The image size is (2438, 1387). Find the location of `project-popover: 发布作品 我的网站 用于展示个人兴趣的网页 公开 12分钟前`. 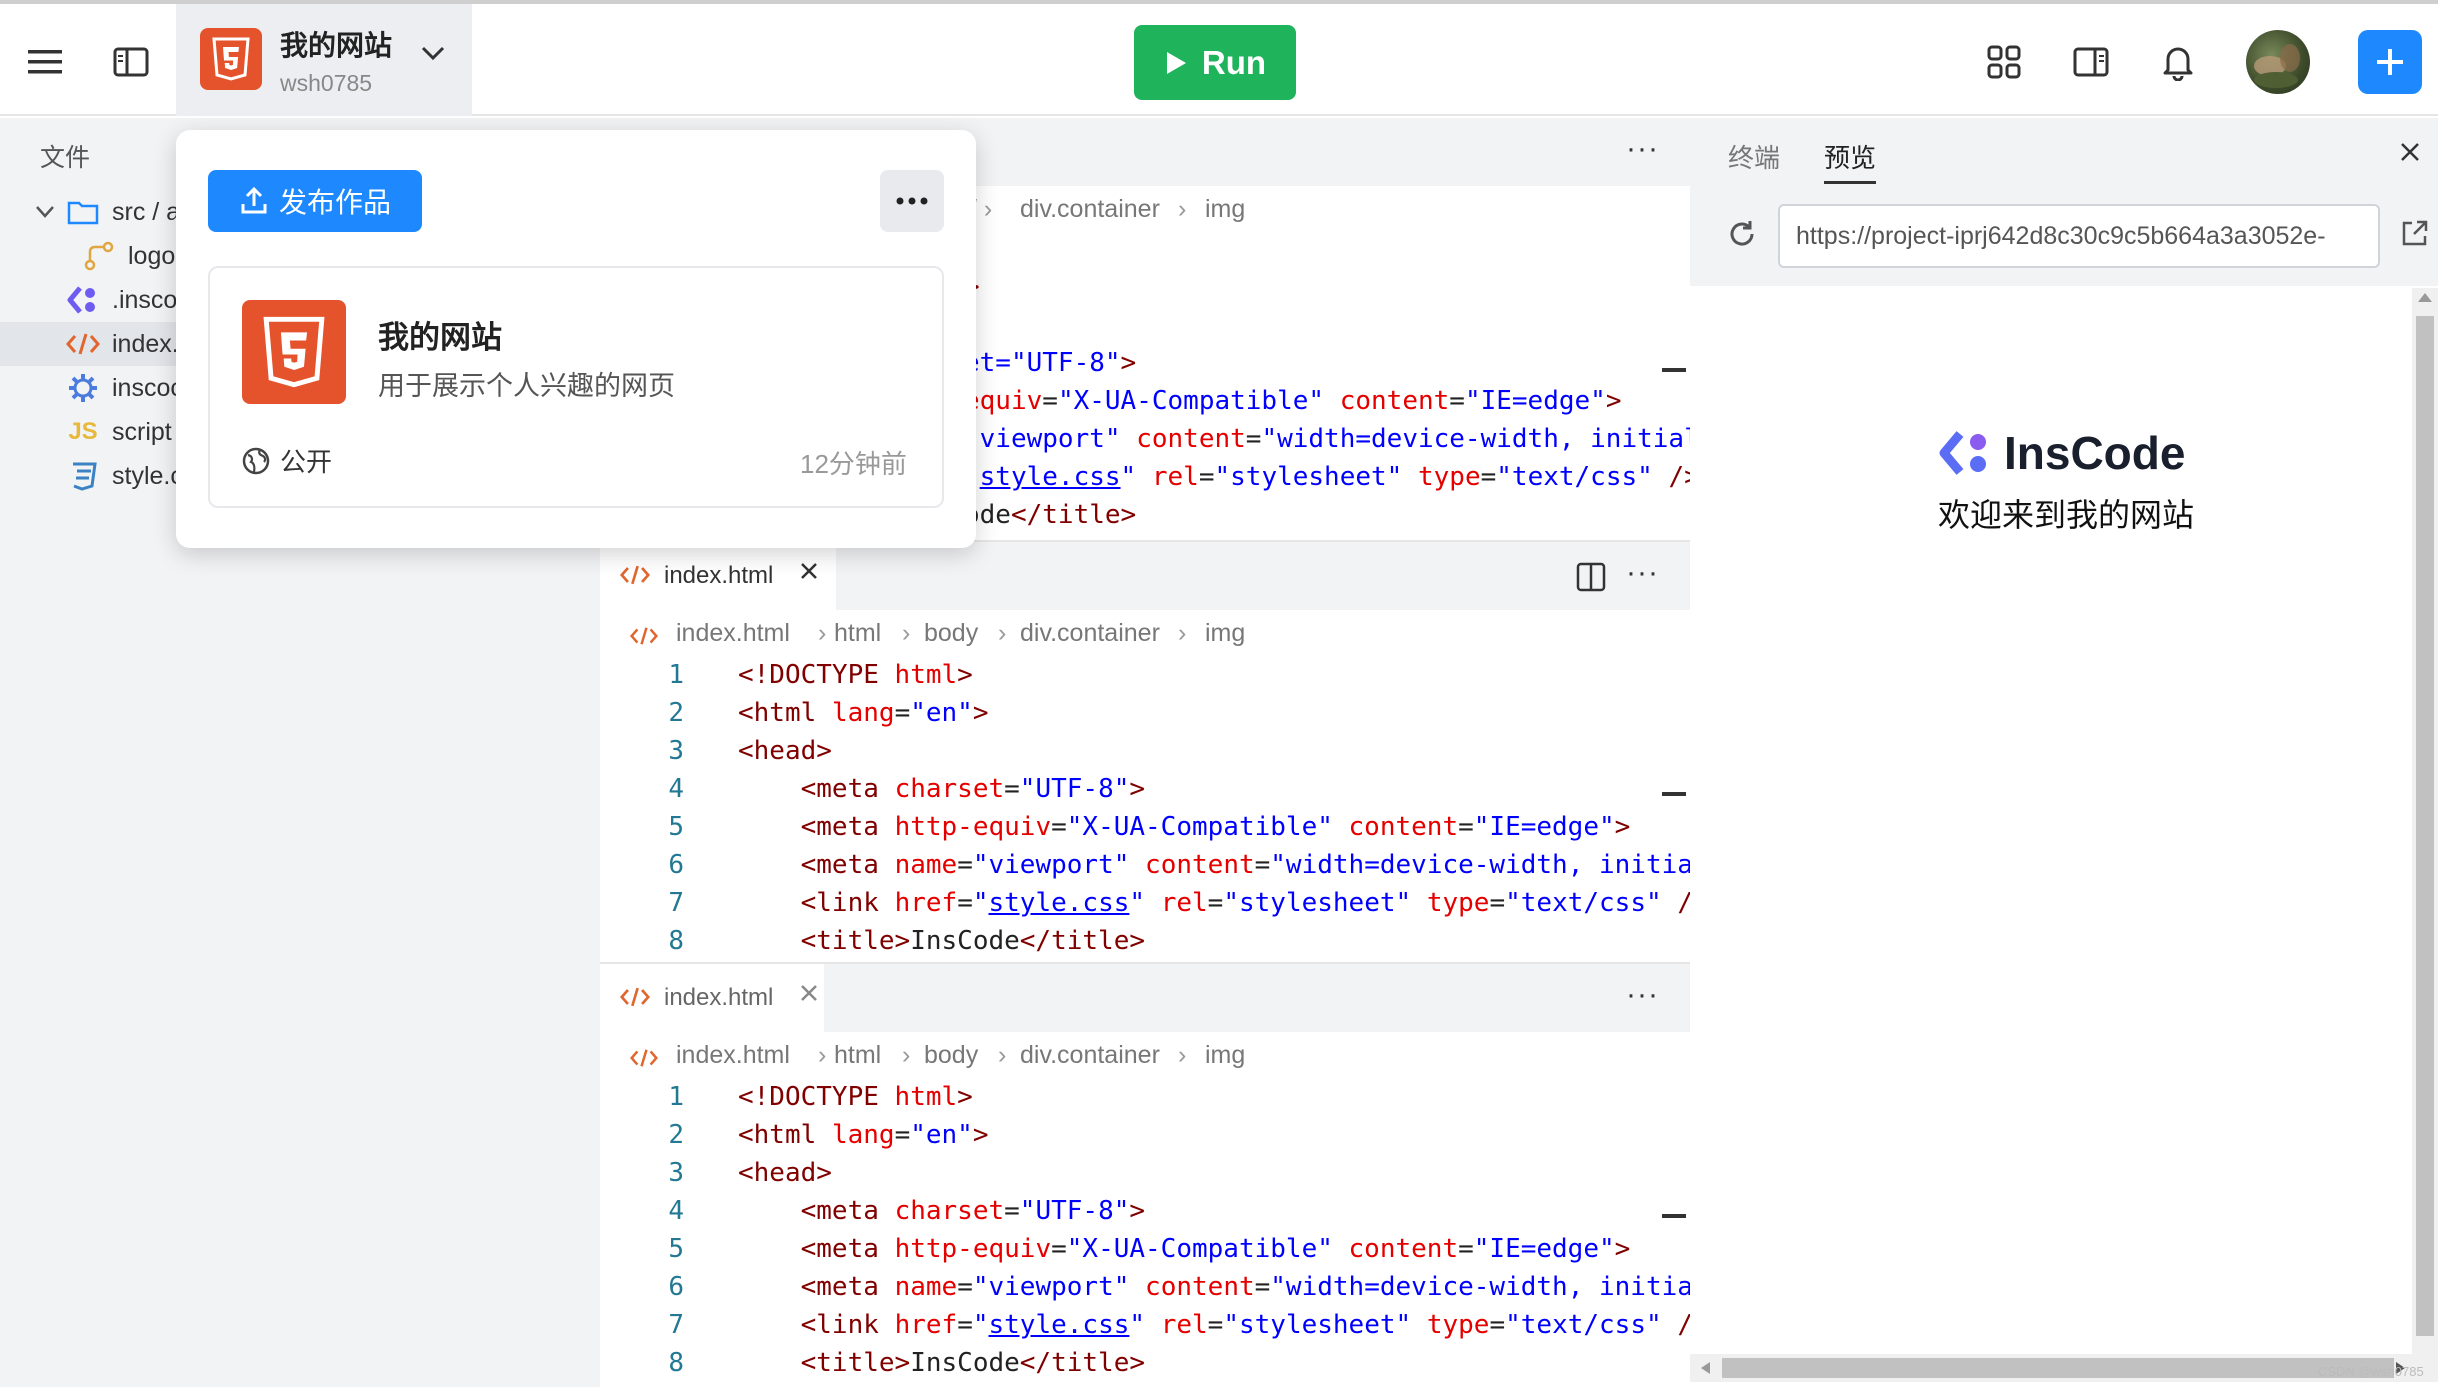

project-popover: 发布作品 我的网站 用于展示个人兴趣的网页 公开 12分钟前 is located at coordinates (576, 339).